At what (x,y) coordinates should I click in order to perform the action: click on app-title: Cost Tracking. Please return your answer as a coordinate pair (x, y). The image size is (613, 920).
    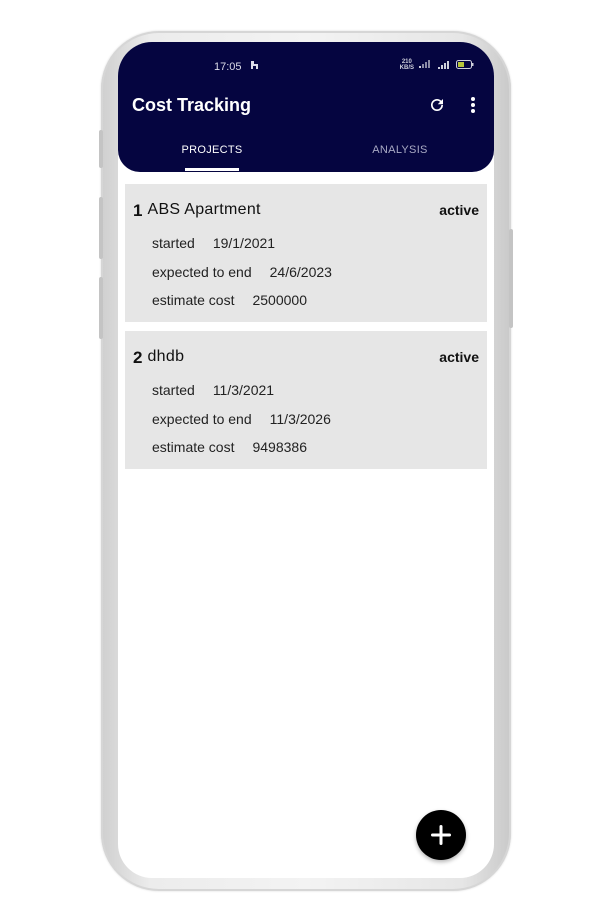
    Looking at the image, I should click on (192, 105).